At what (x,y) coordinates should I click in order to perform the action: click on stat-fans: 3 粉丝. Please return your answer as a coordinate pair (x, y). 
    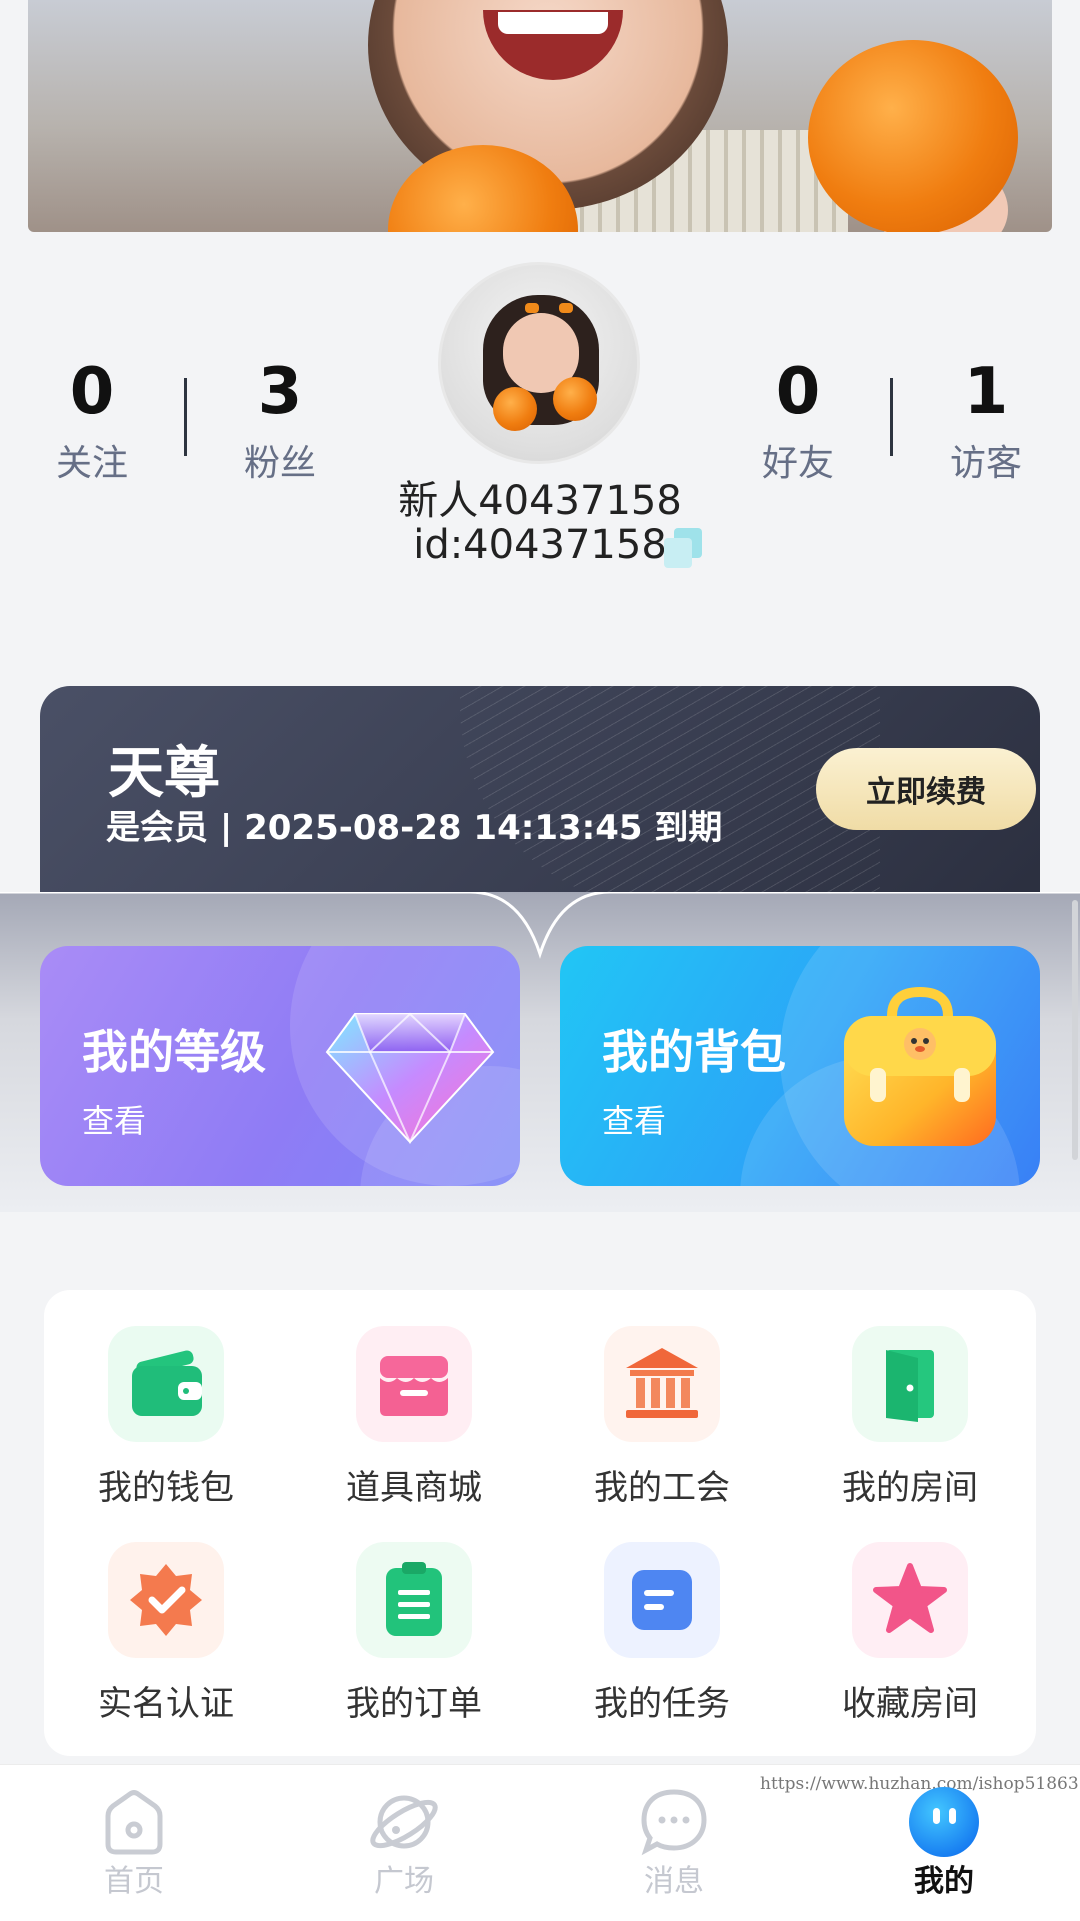
    Looking at the image, I should click on (280, 423).